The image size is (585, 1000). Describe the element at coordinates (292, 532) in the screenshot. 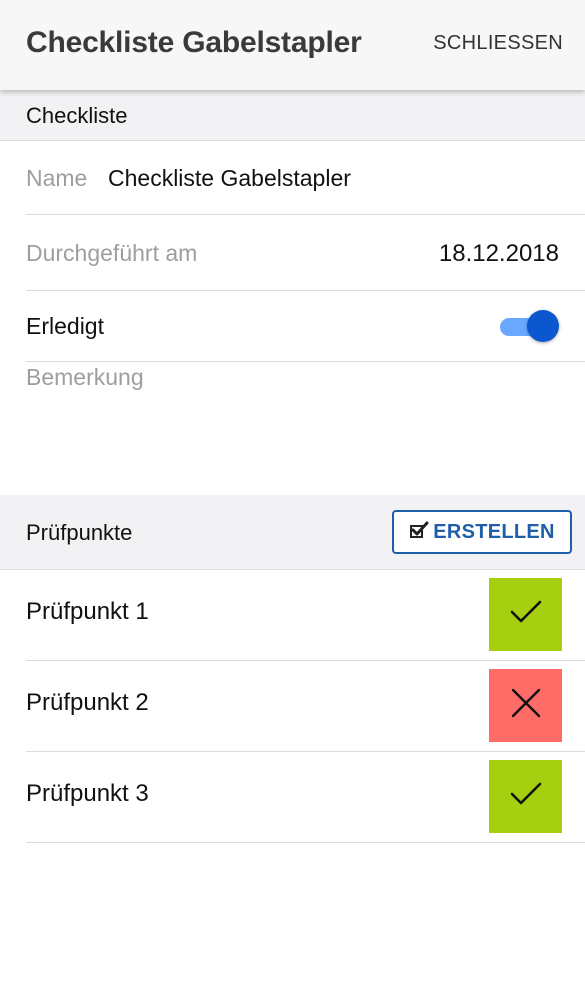

I see `checkpoints-section-header: Prüfpunkte ERSTELLEN` at that location.